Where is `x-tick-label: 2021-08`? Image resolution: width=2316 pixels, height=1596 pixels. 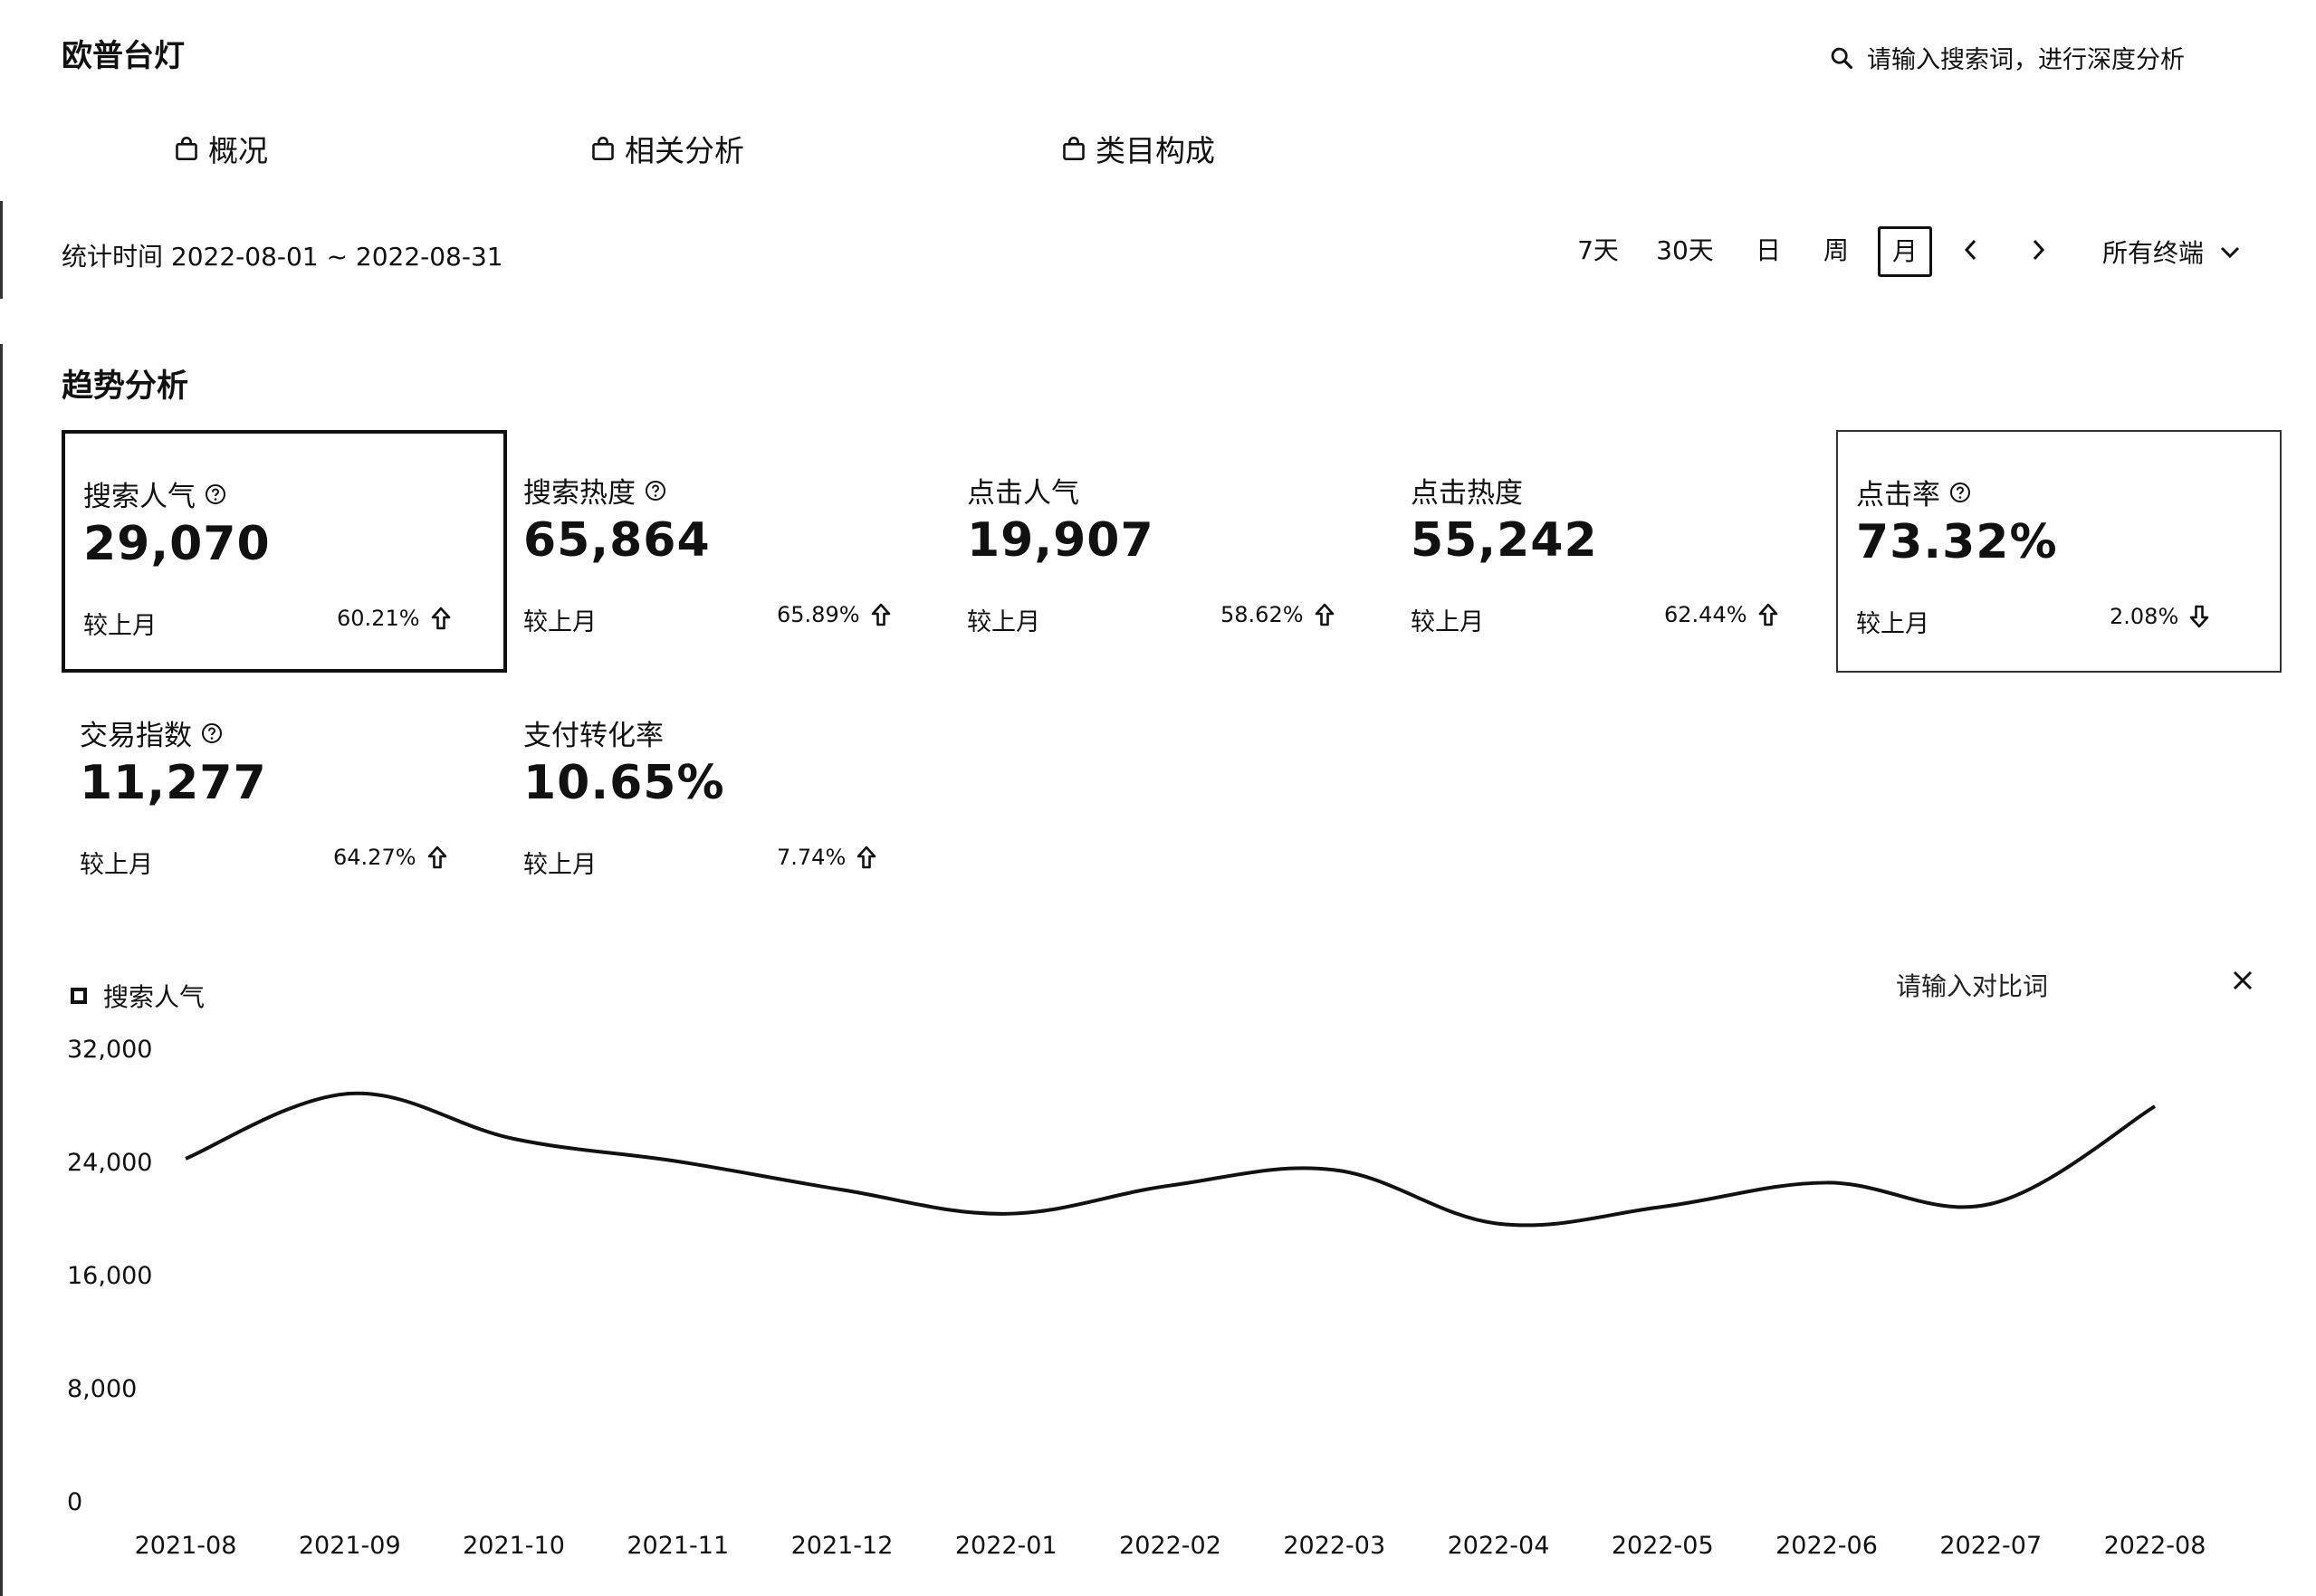 x-tick-label: 2021-08 is located at coordinates (186, 1546).